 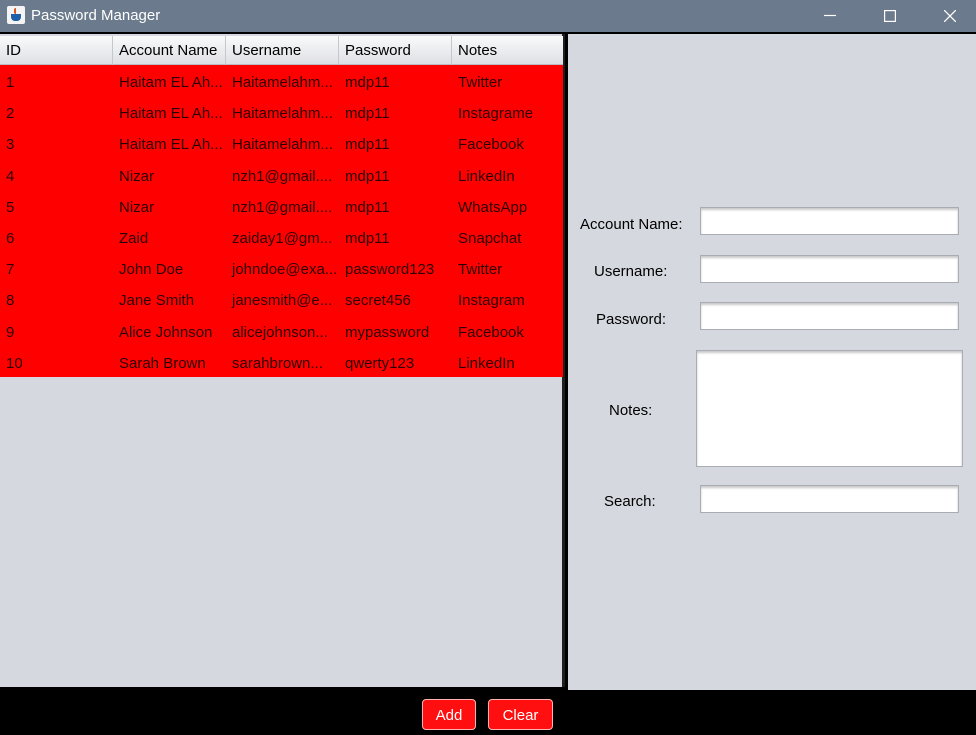 I want to click on cell-id: 7, so click(x=56, y=267).